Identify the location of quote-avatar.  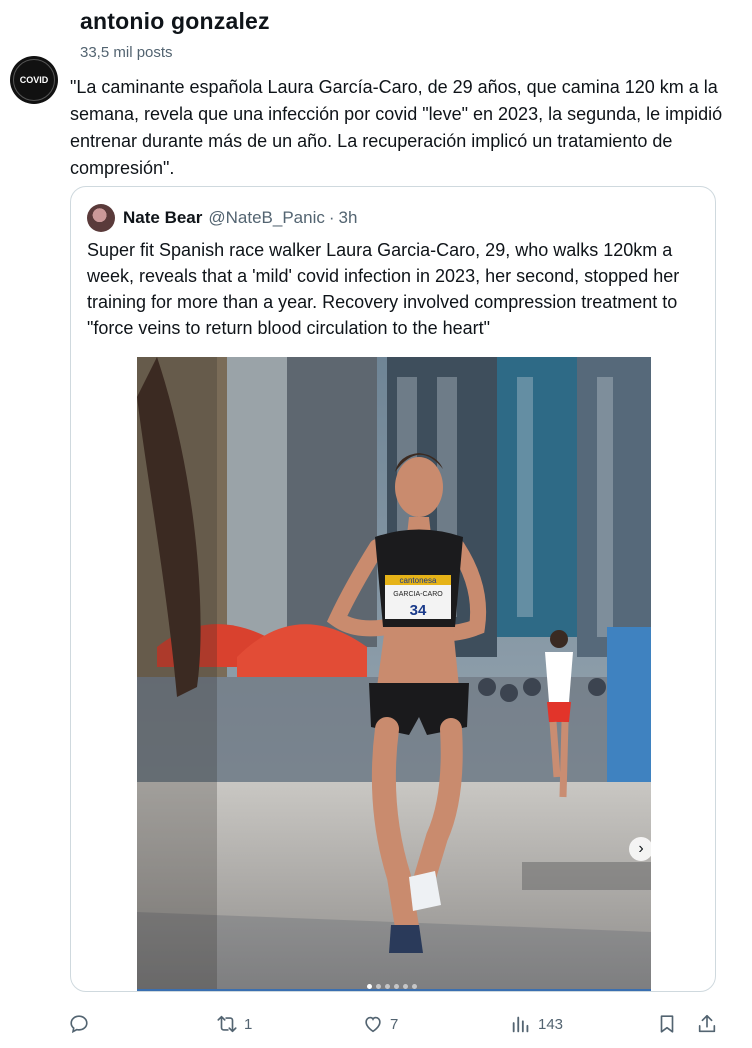
(101, 218).